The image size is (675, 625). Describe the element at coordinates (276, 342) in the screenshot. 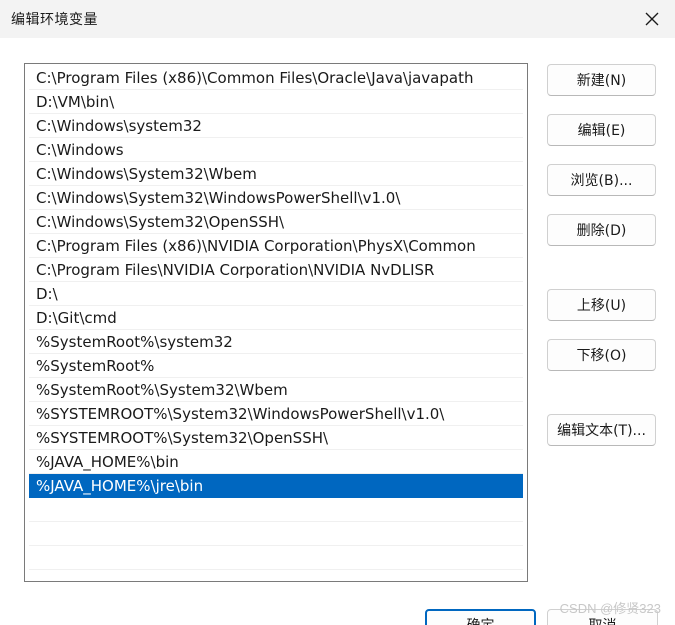

I see `path-list-item: %SystemRoot%\system32` at that location.